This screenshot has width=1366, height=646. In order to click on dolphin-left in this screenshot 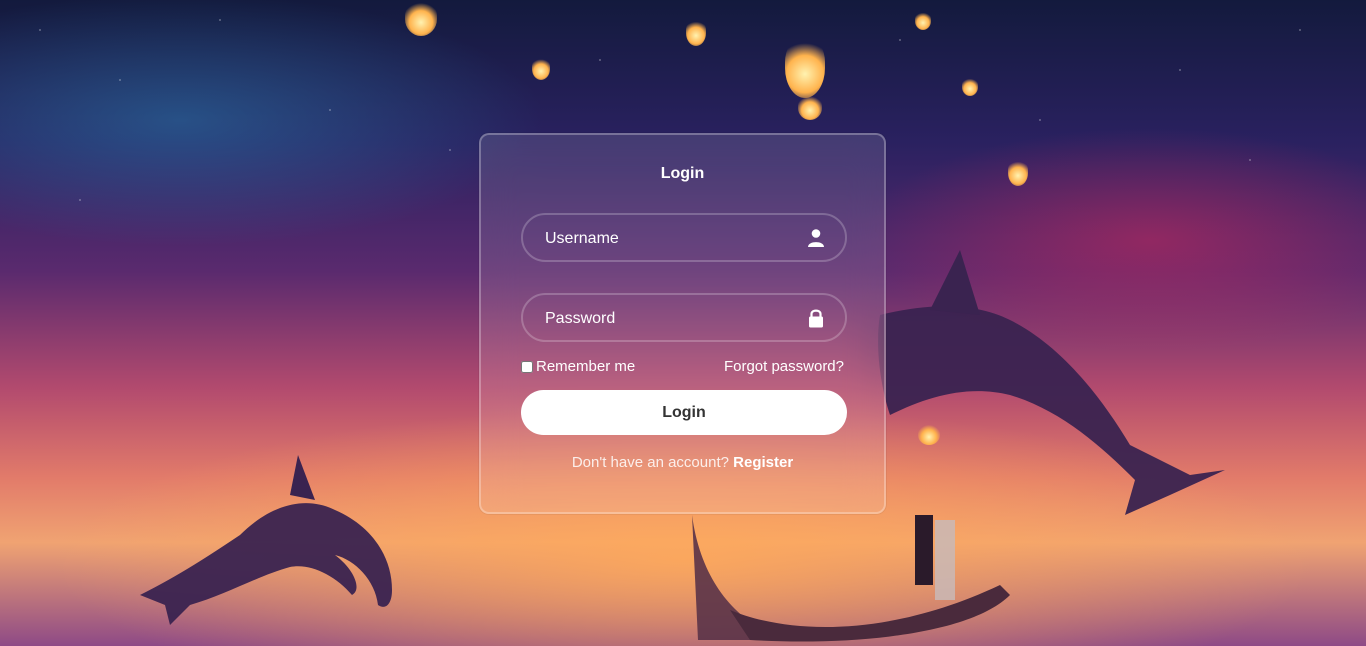, I will do `click(266, 540)`.